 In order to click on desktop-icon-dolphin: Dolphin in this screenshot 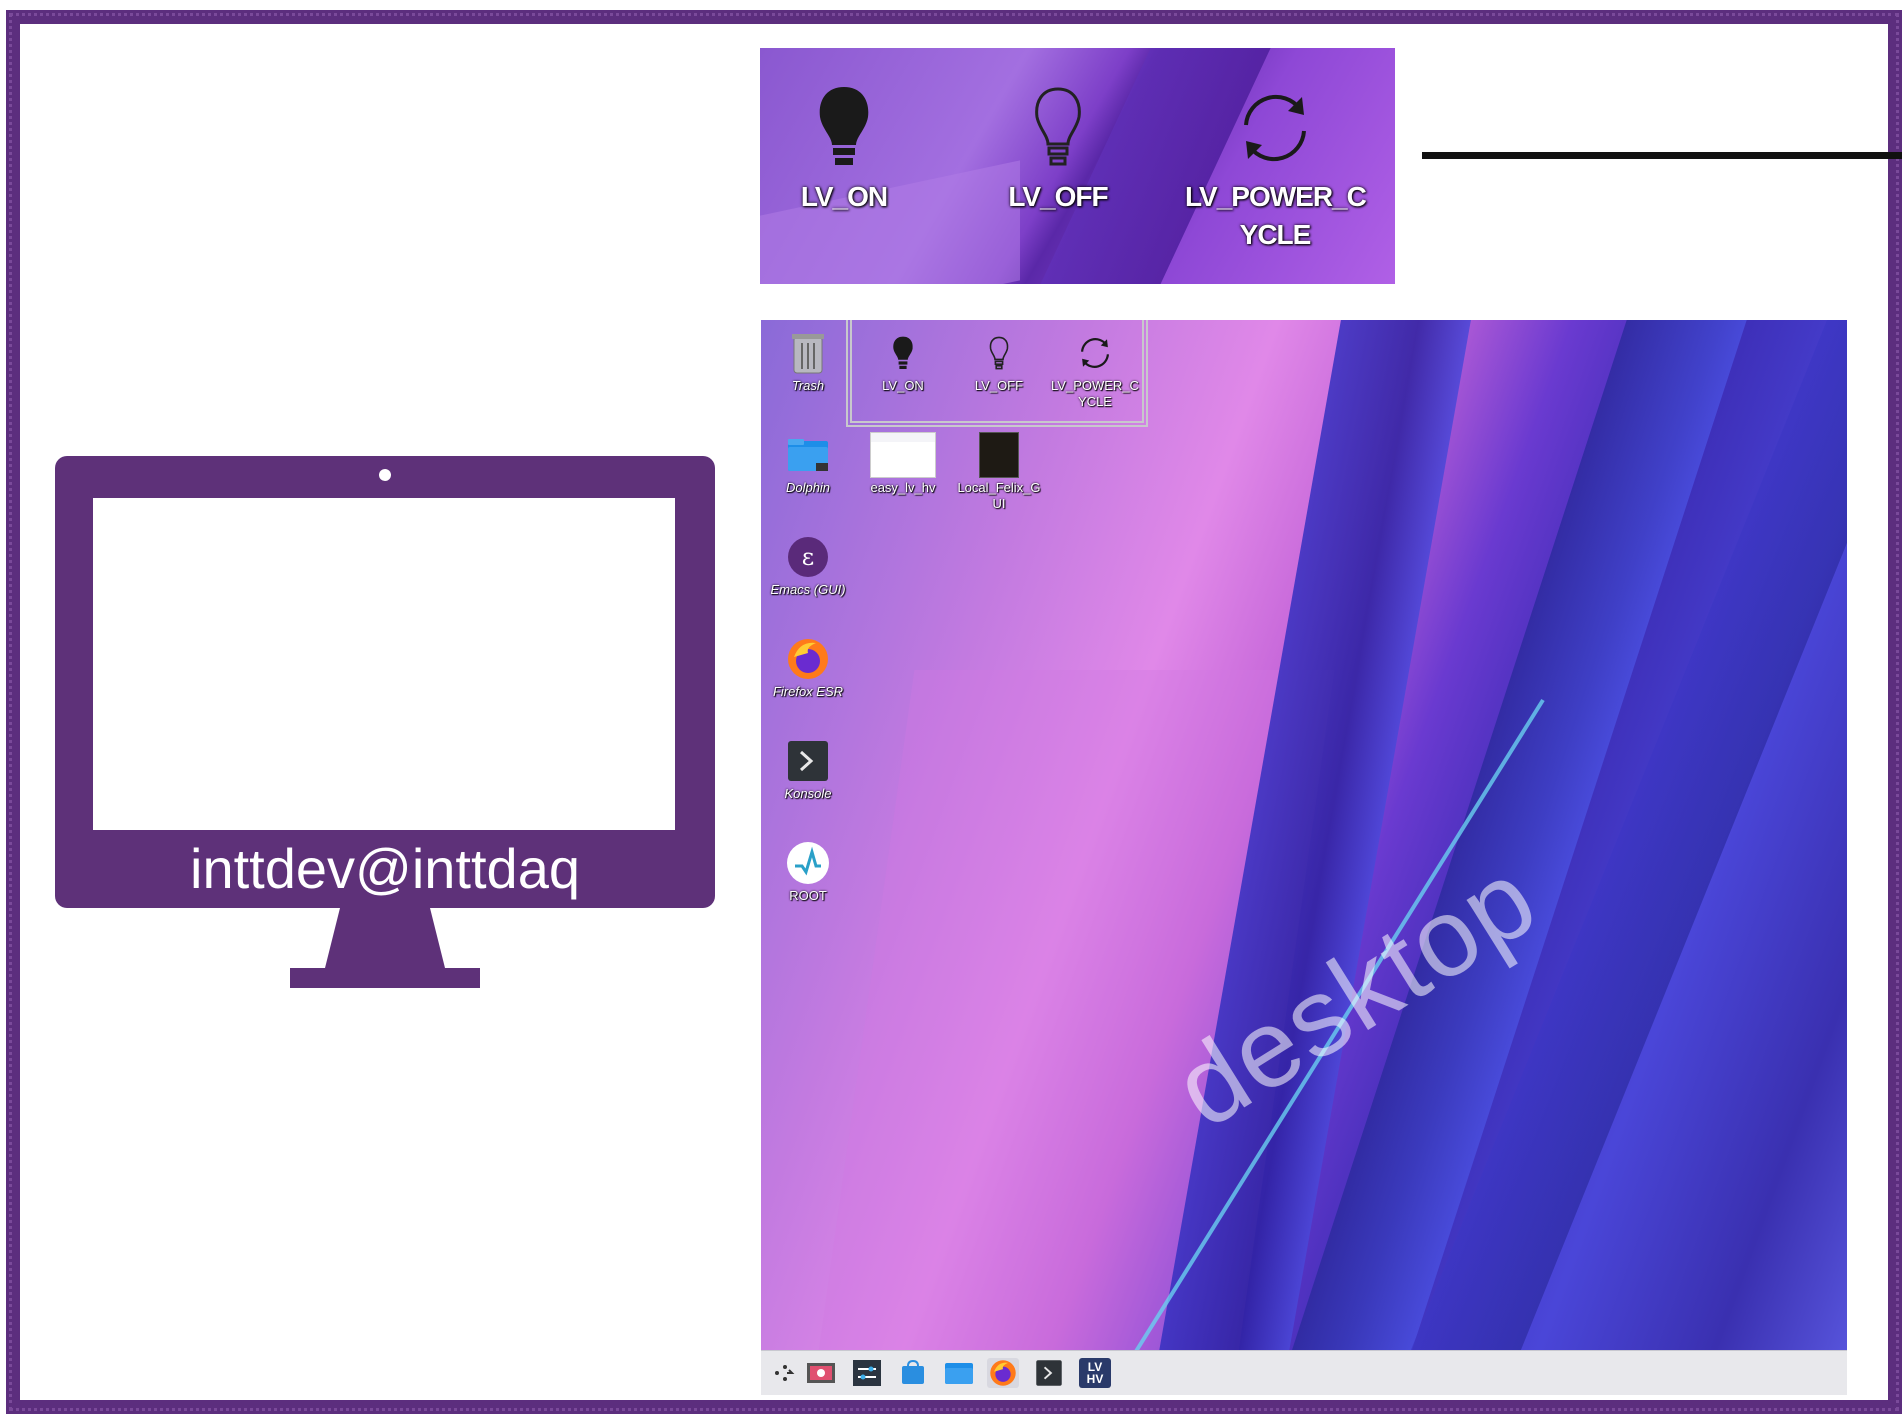, I will do `click(808, 463)`.